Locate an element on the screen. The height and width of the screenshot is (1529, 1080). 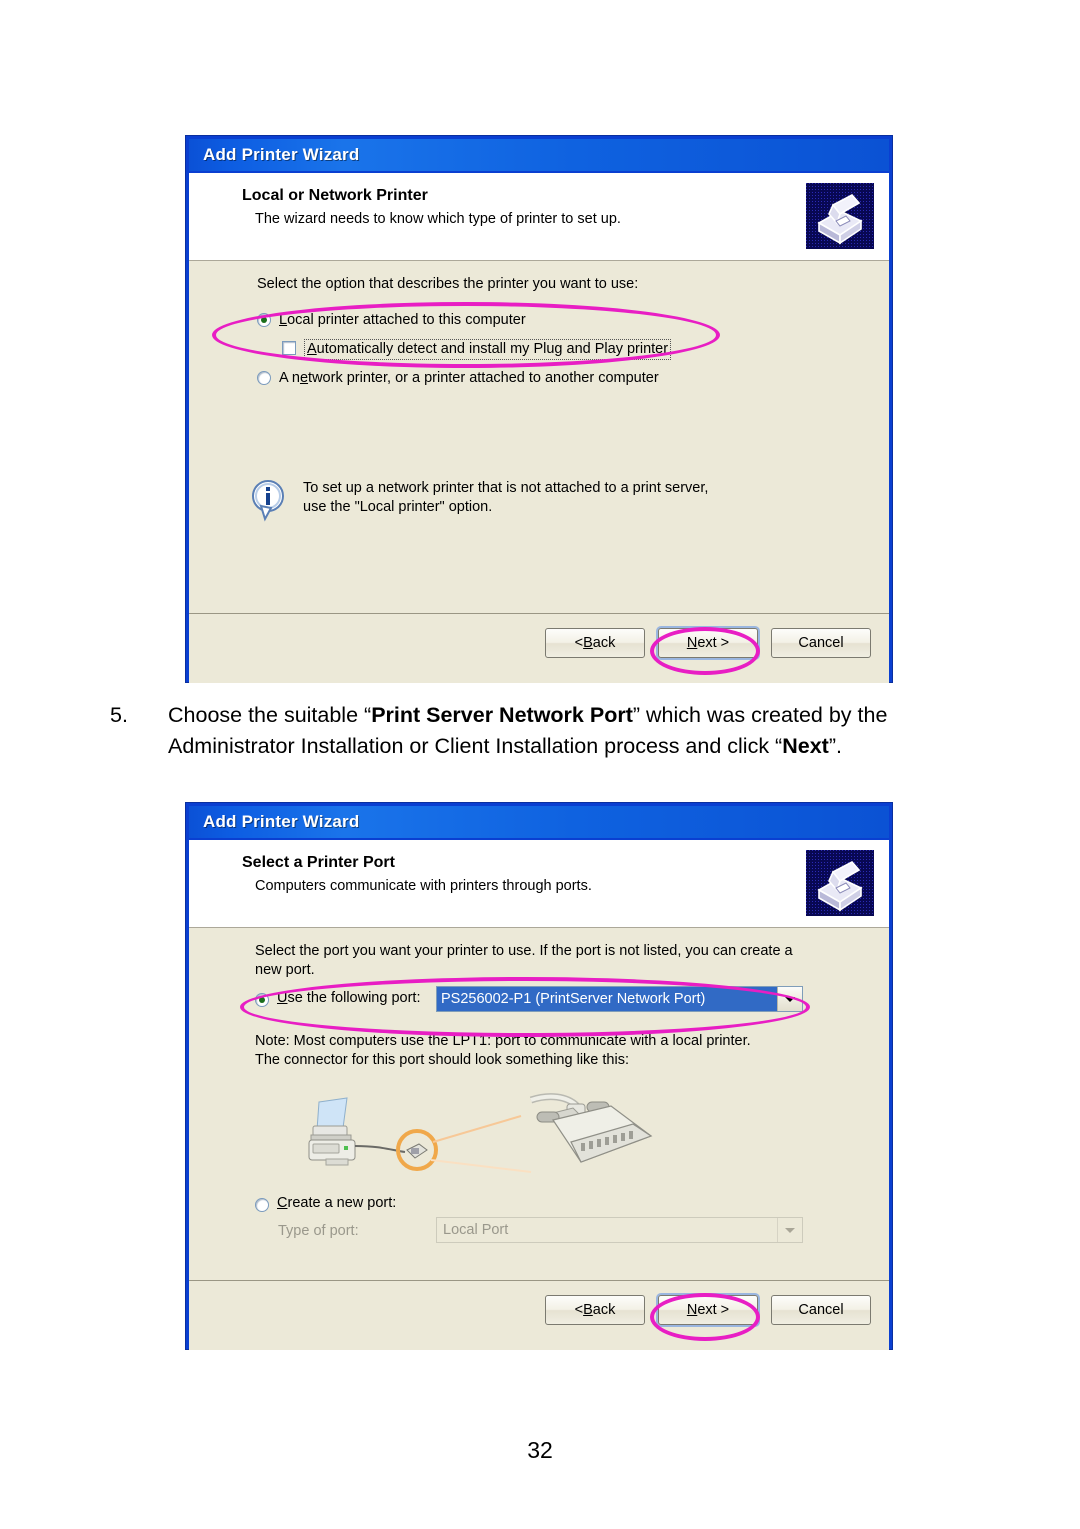
step-number: 5. is located at coordinates (119, 715).